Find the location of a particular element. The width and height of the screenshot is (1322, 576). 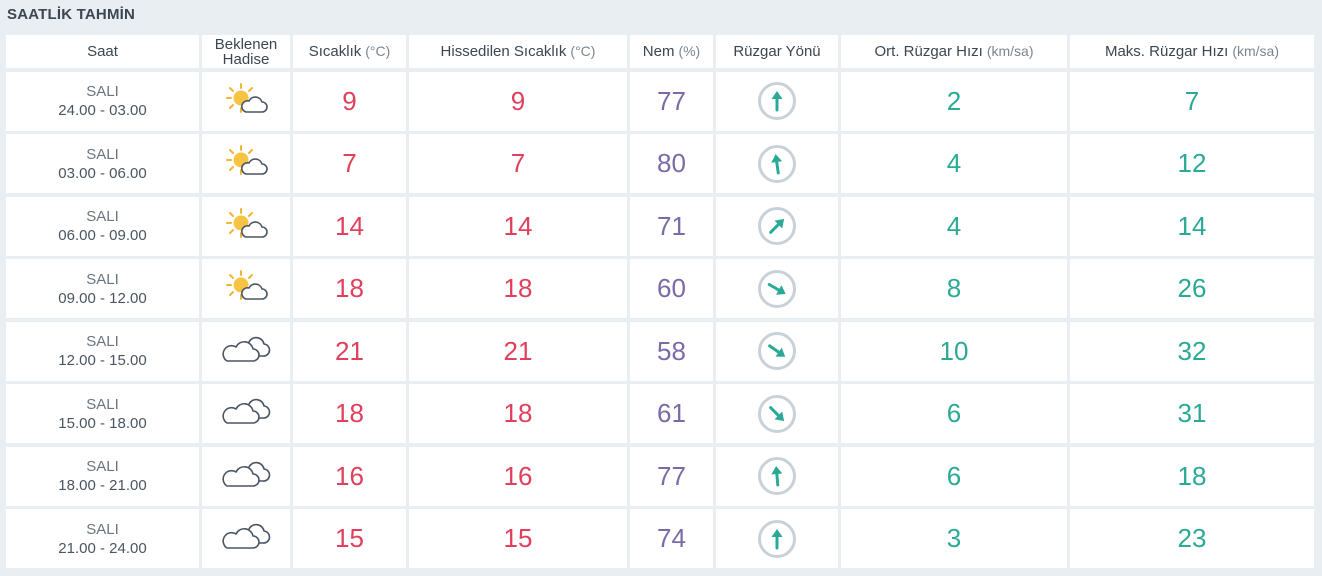

max-wind-value: 31 is located at coordinates (1192, 413).